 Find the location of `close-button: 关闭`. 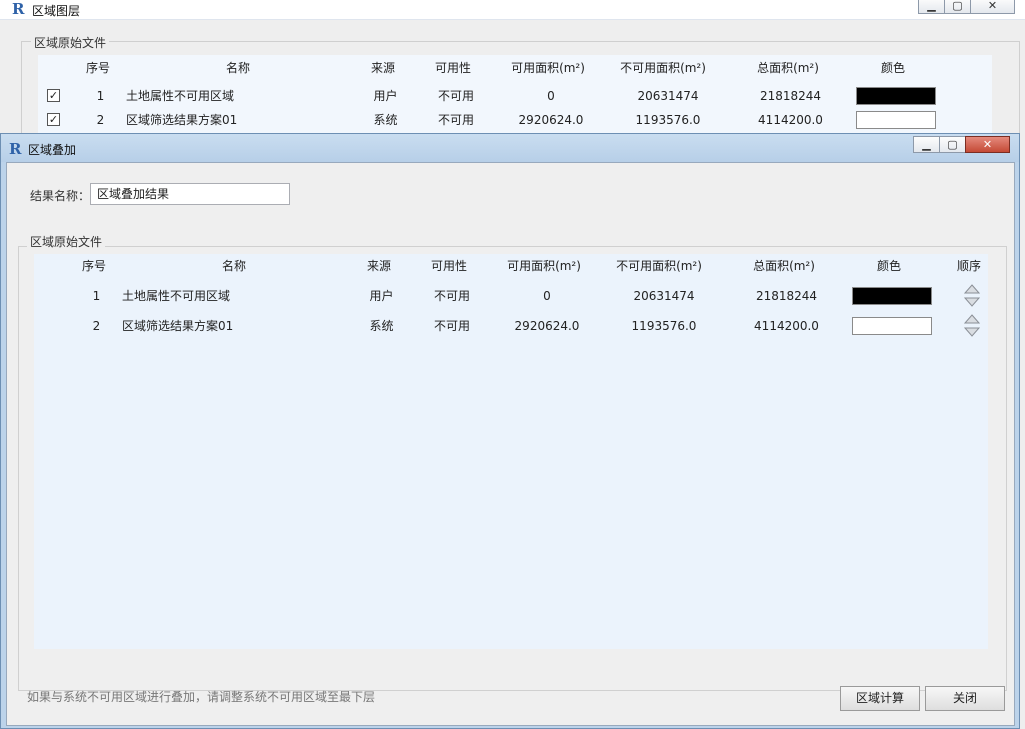

close-button: 关闭 is located at coordinates (965, 698).